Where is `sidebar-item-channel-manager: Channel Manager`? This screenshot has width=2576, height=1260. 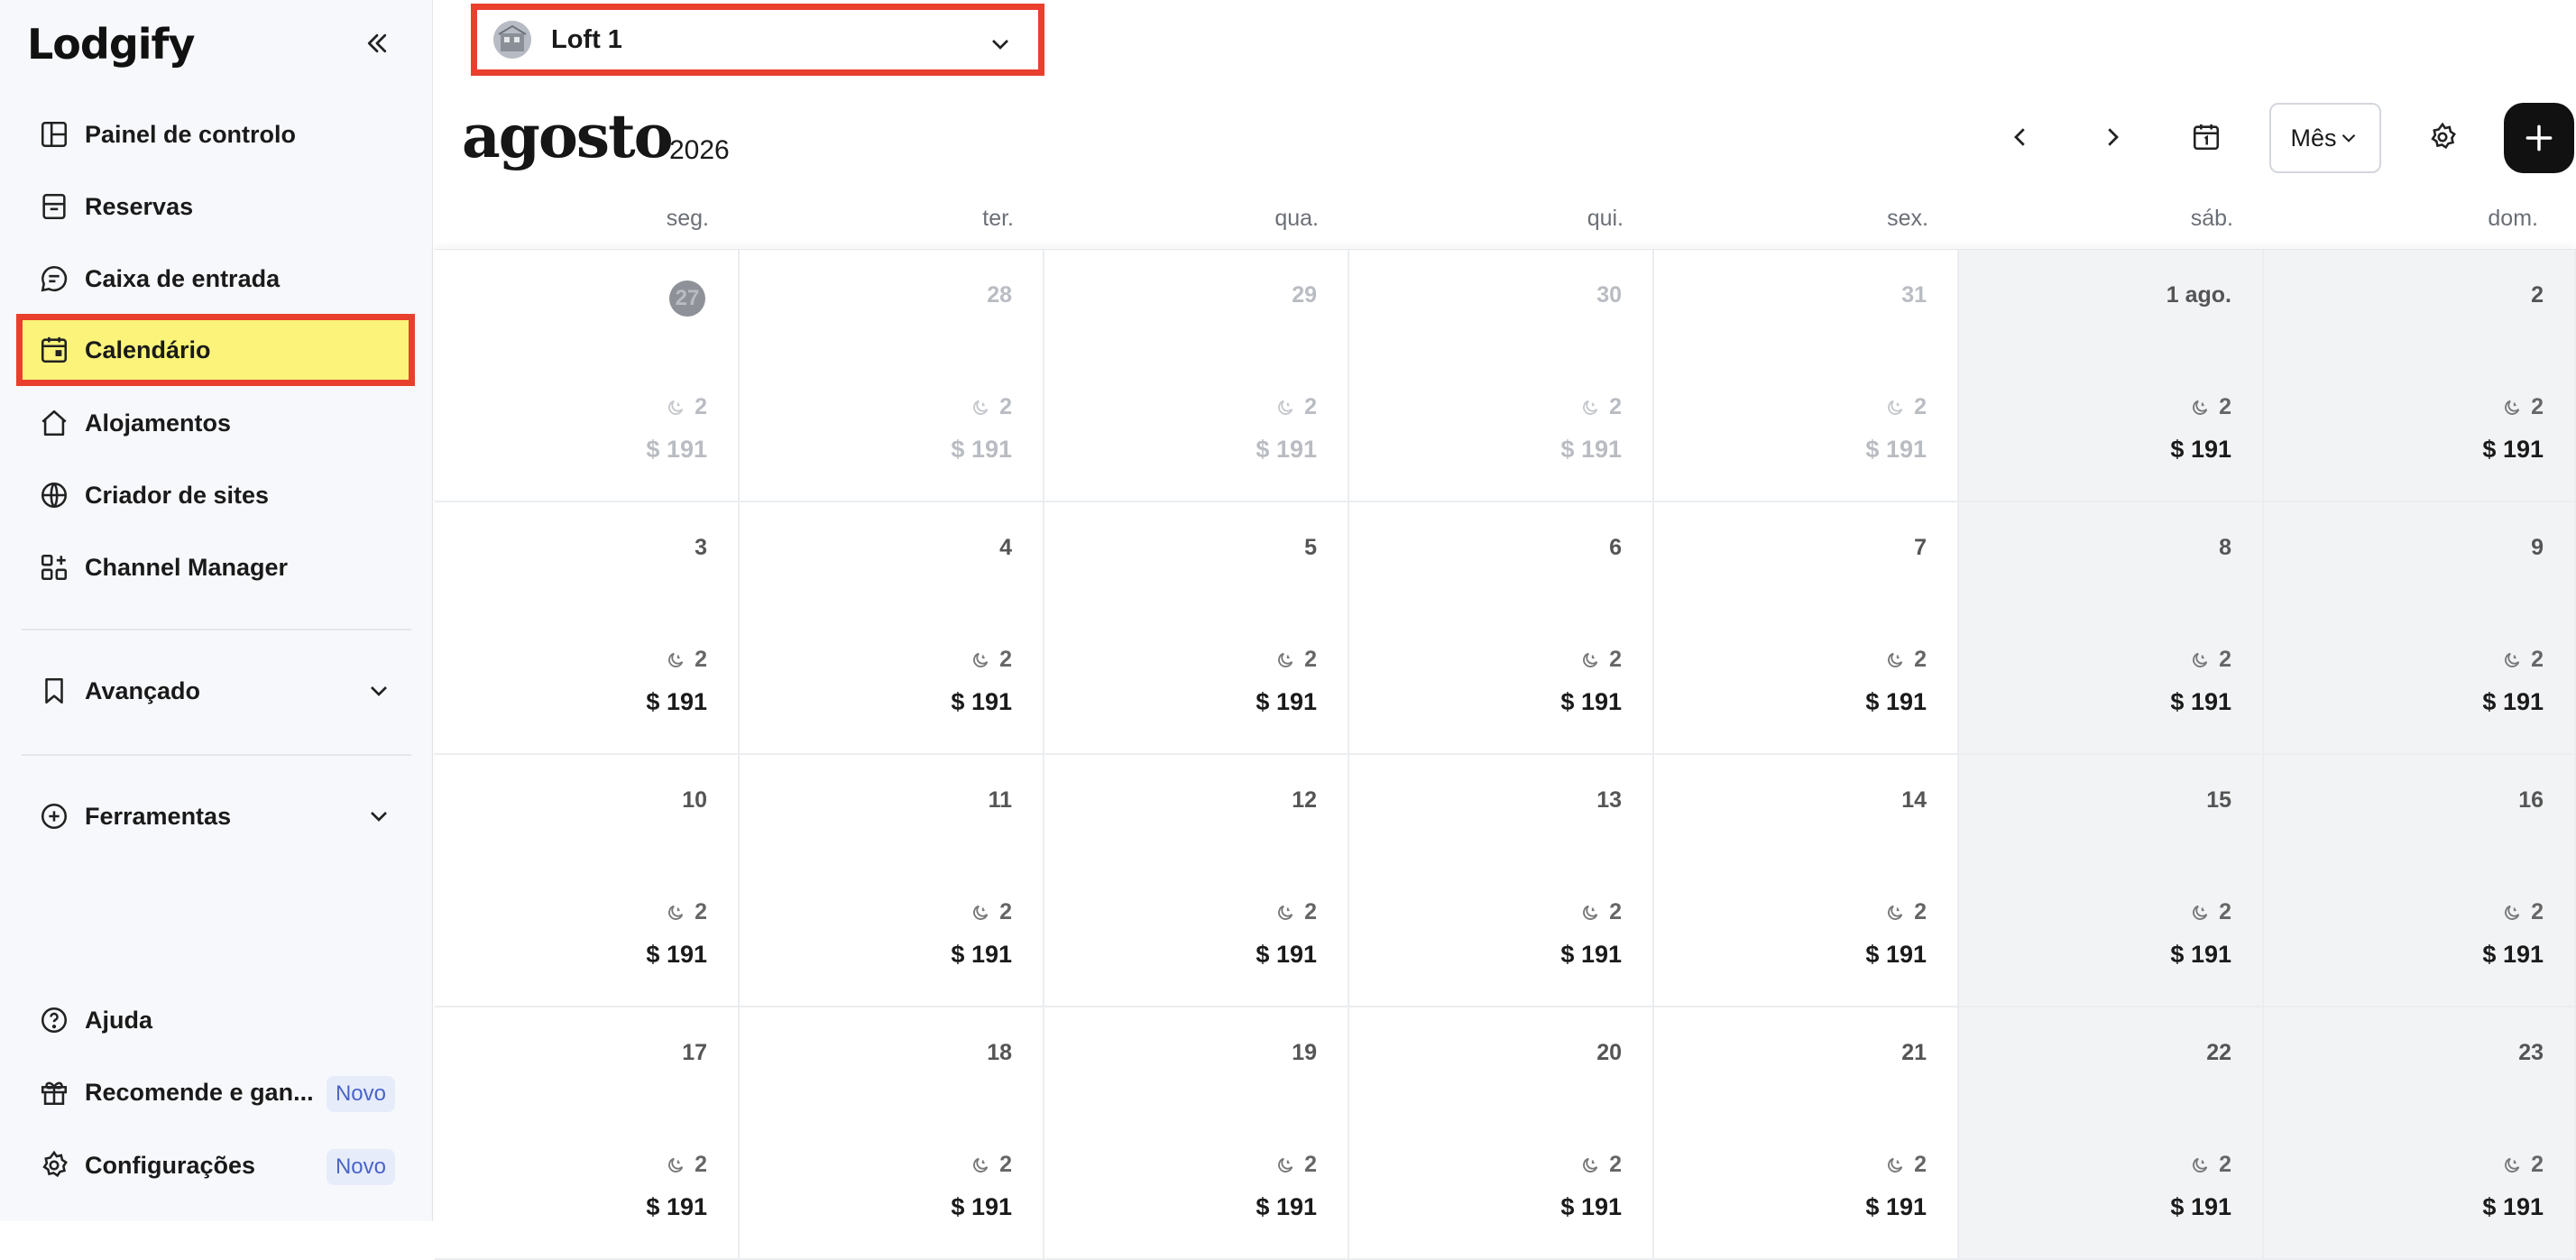 sidebar-item-channel-manager: Channel Manager is located at coordinates (216, 567).